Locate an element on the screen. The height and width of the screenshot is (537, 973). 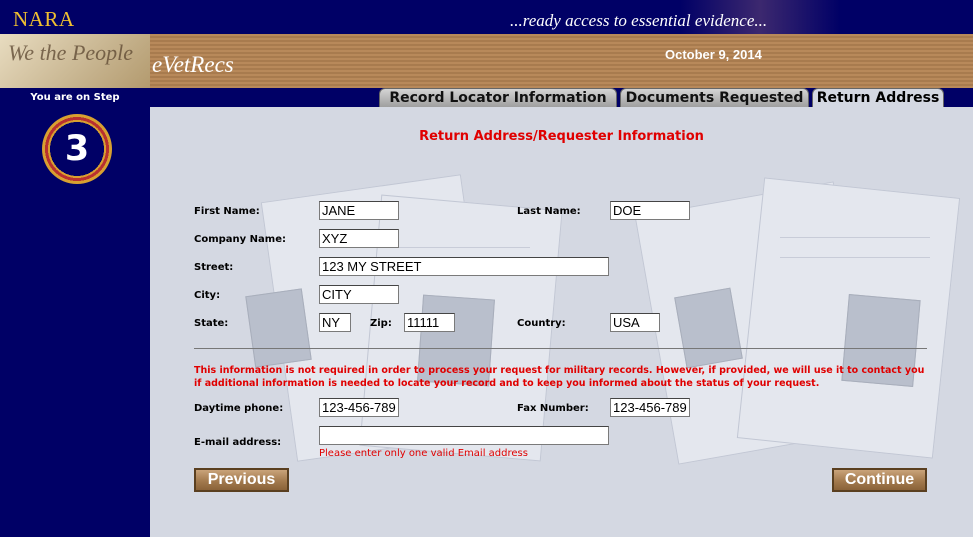
current-date: October 9, 2014 is located at coordinates (713, 54).